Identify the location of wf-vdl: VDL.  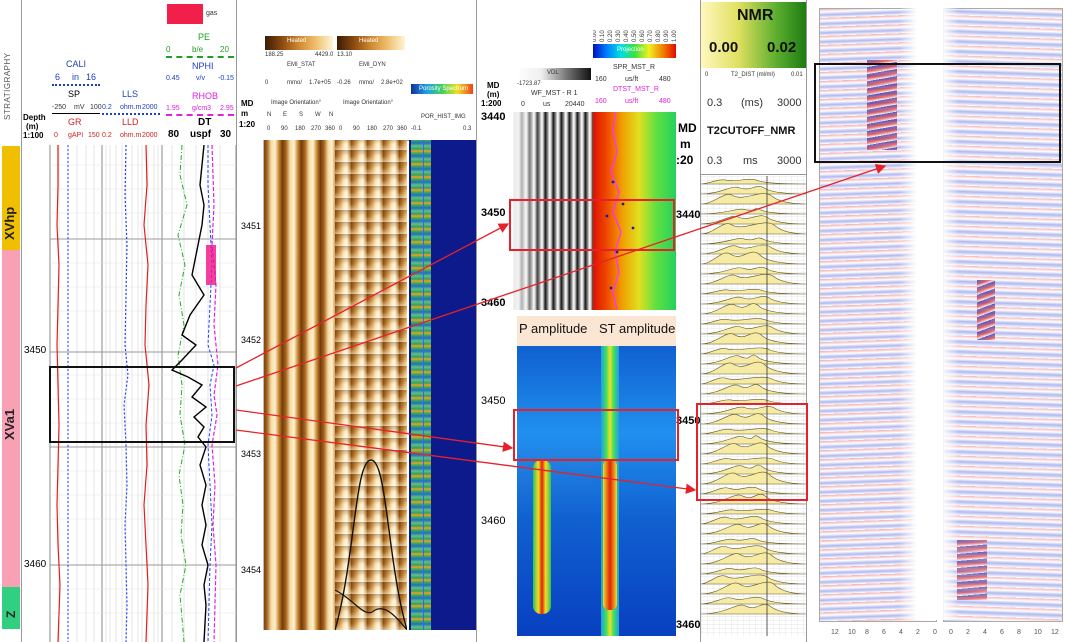
(553, 73).